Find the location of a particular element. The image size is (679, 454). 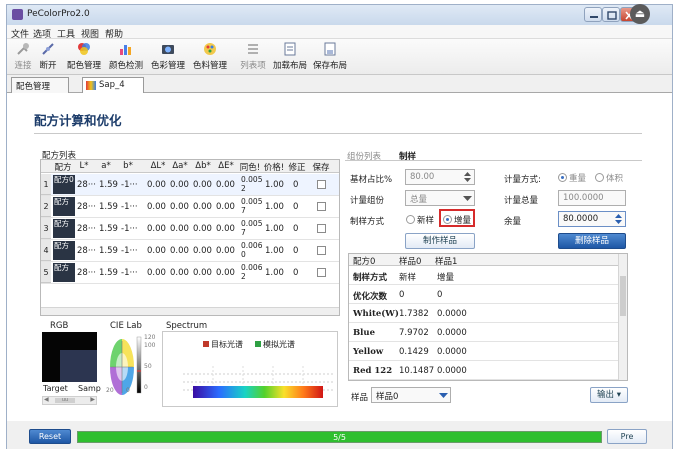

table-row: 制样方式 新样 增量 is located at coordinates (484, 275).